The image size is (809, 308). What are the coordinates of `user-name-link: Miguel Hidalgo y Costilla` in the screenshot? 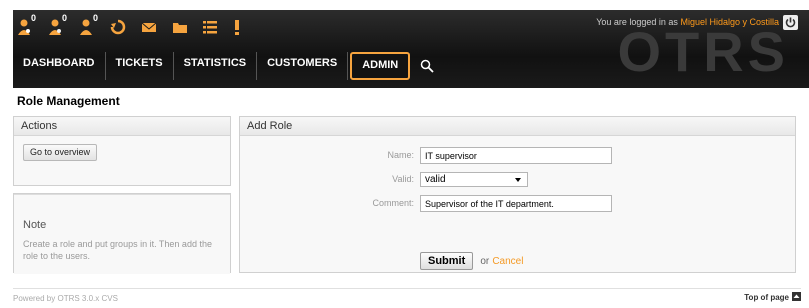 It's located at (729, 22).